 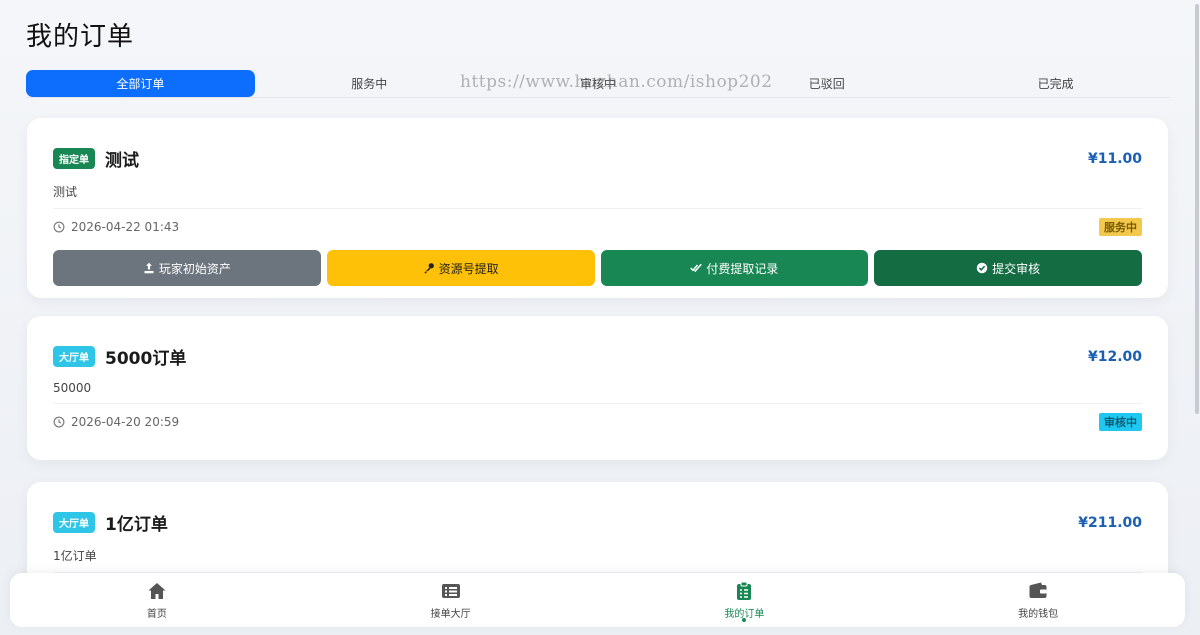 What do you see at coordinates (74, 158) in the screenshot?
I see `order-type-badge: 指定单` at bounding box center [74, 158].